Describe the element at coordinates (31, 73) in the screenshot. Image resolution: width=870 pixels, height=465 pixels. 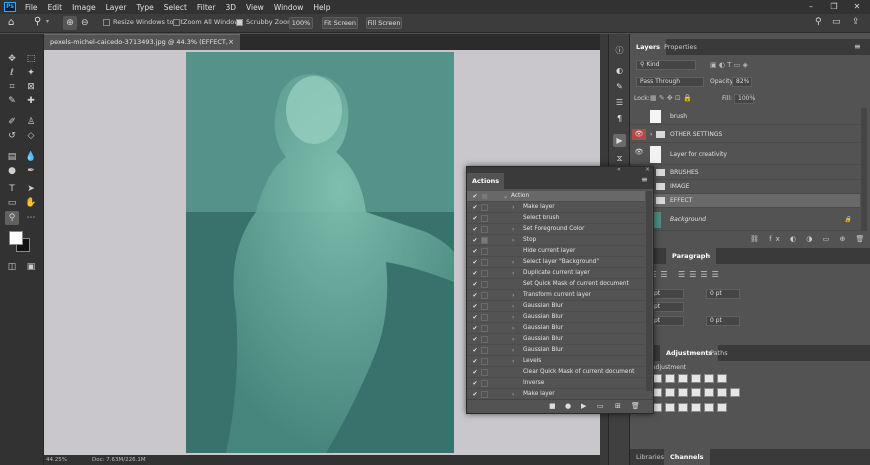
I see `magic-wand-icon: ✦` at that location.